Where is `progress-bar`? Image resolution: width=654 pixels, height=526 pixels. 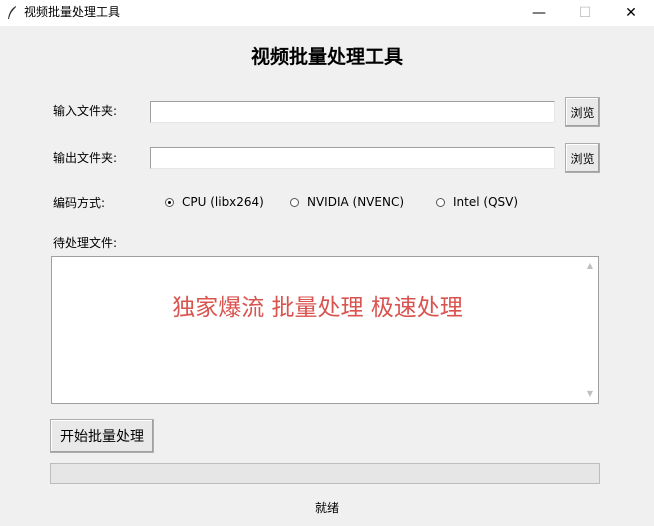
progress-bar is located at coordinates (325, 473).